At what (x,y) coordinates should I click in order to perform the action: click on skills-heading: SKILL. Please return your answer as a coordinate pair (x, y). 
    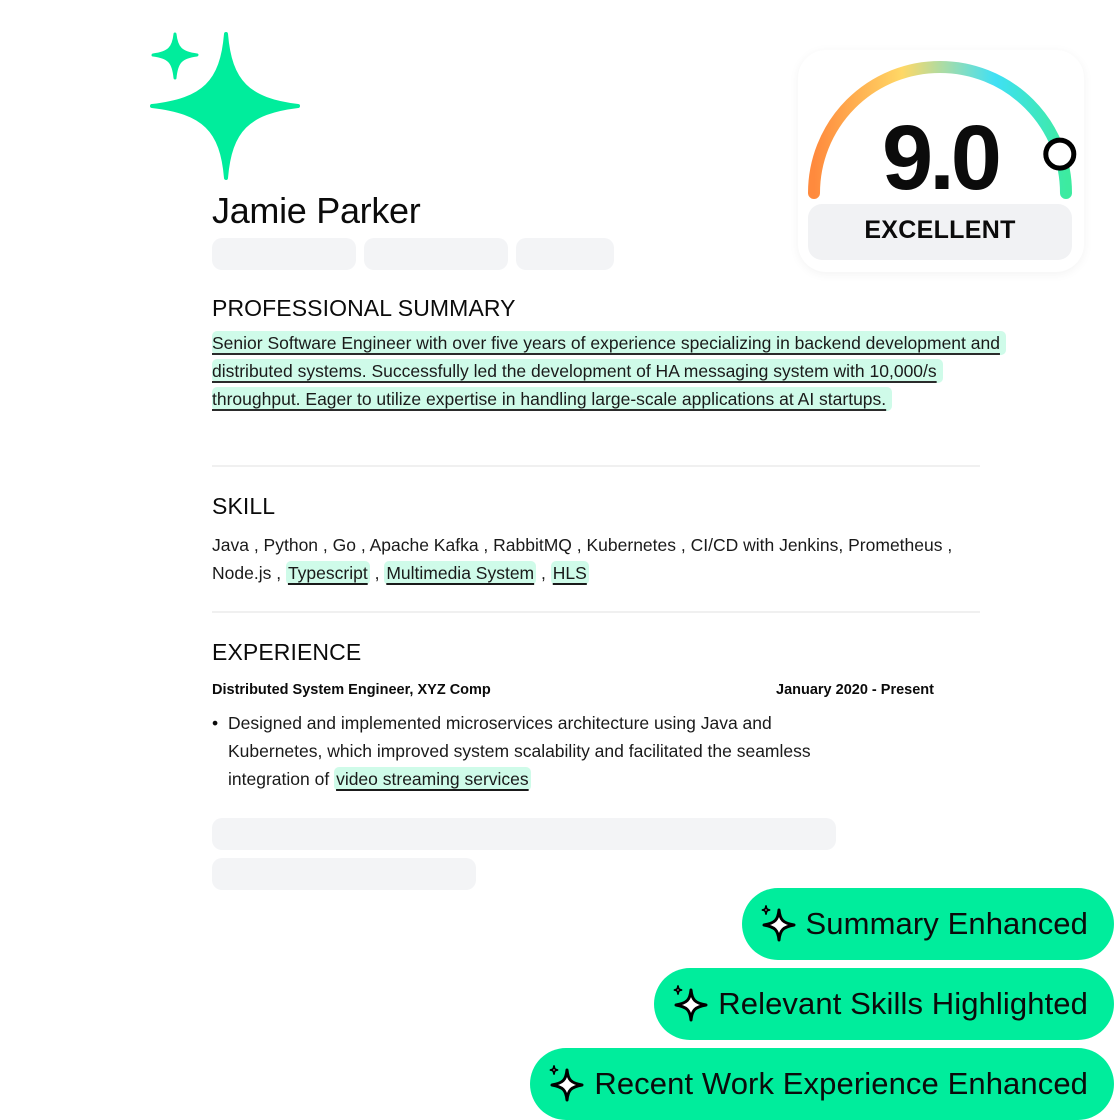
    Looking at the image, I should click on (244, 506).